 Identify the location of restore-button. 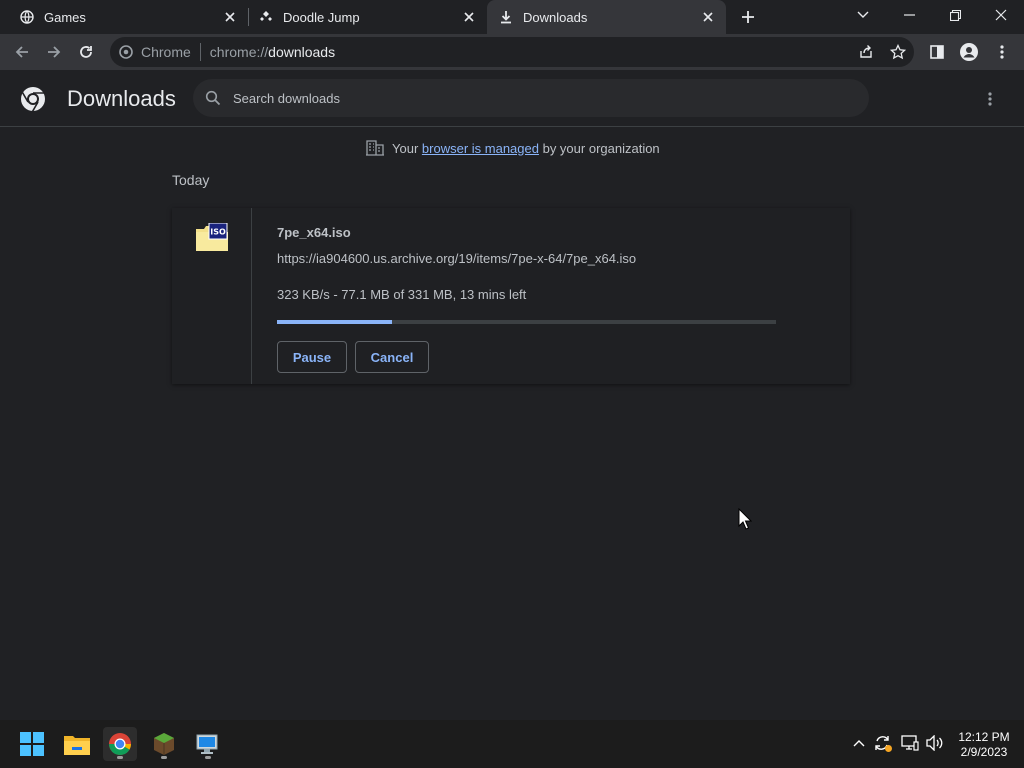
(955, 15).